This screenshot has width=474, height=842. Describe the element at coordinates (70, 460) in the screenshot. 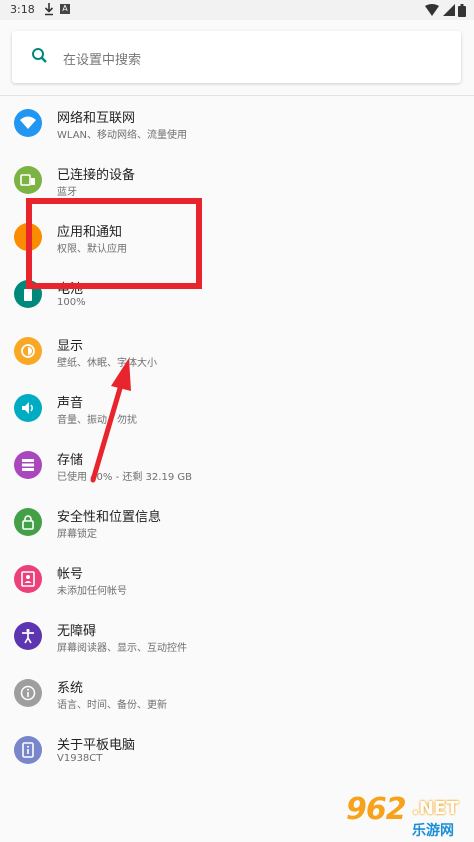

I see `item-title: 存储` at that location.